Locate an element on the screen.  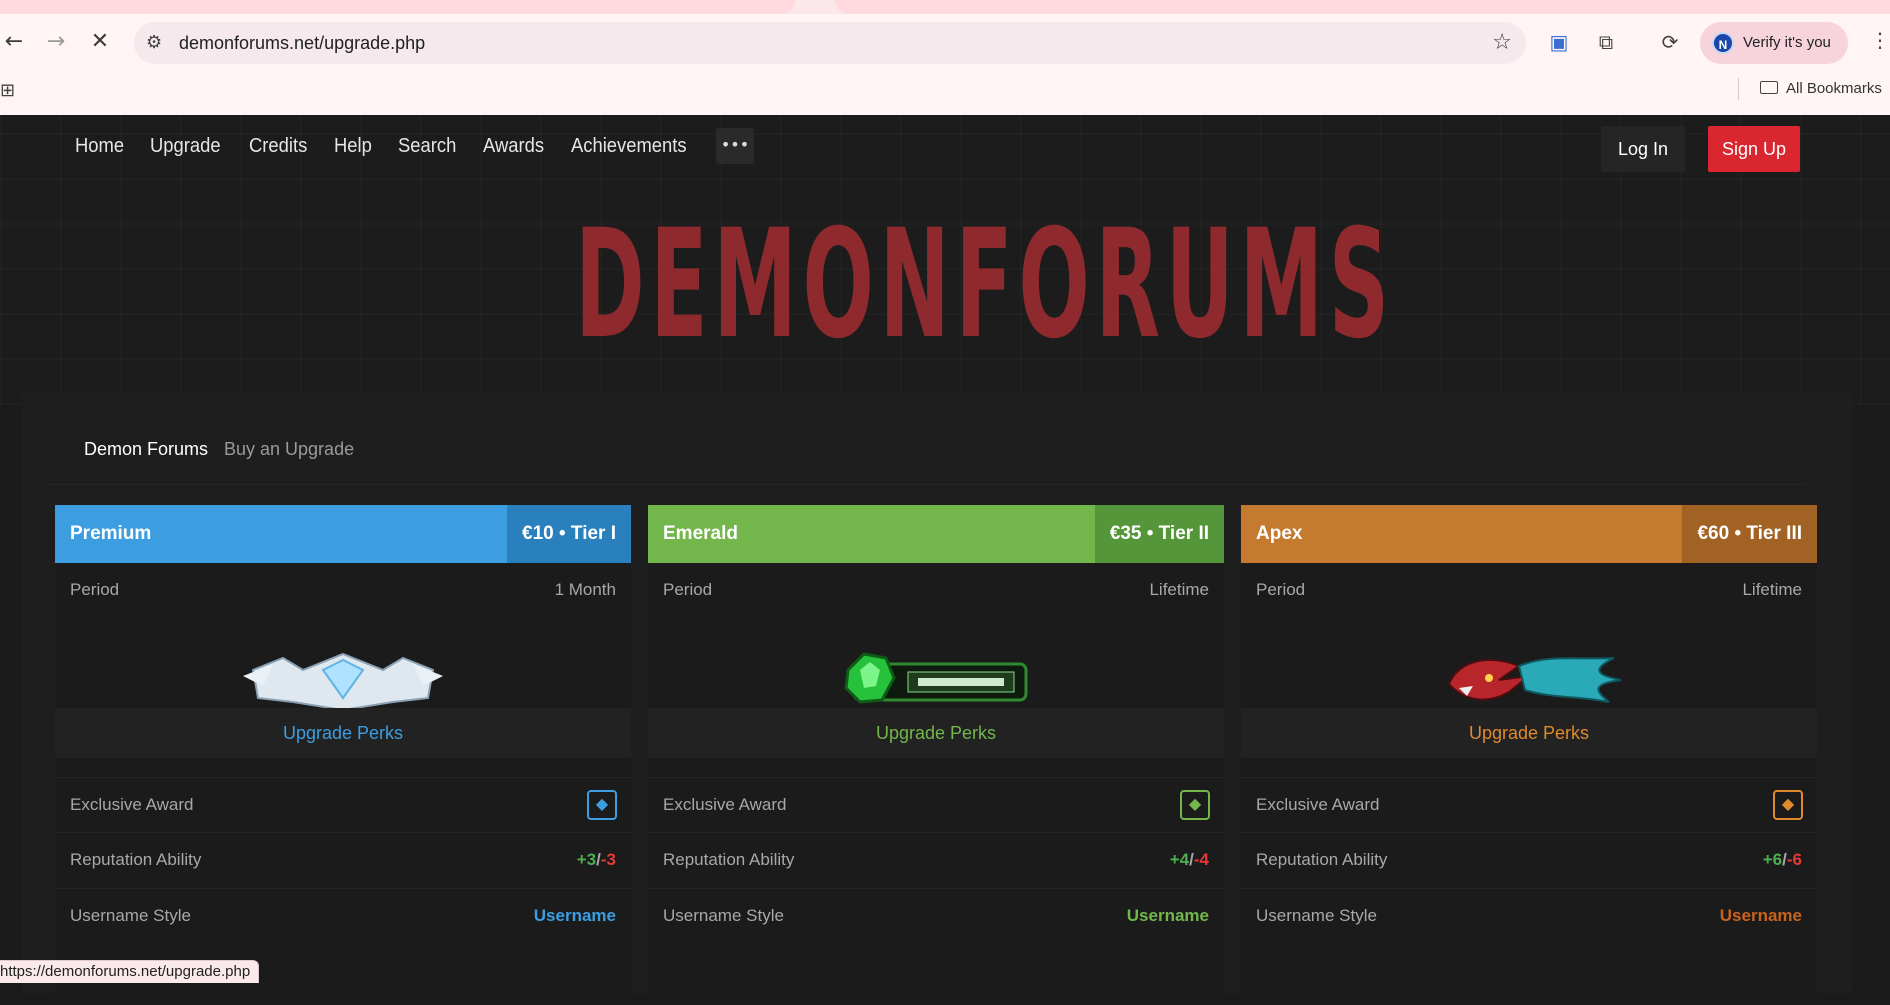
rep-minus: -6 is located at coordinates (1794, 859).